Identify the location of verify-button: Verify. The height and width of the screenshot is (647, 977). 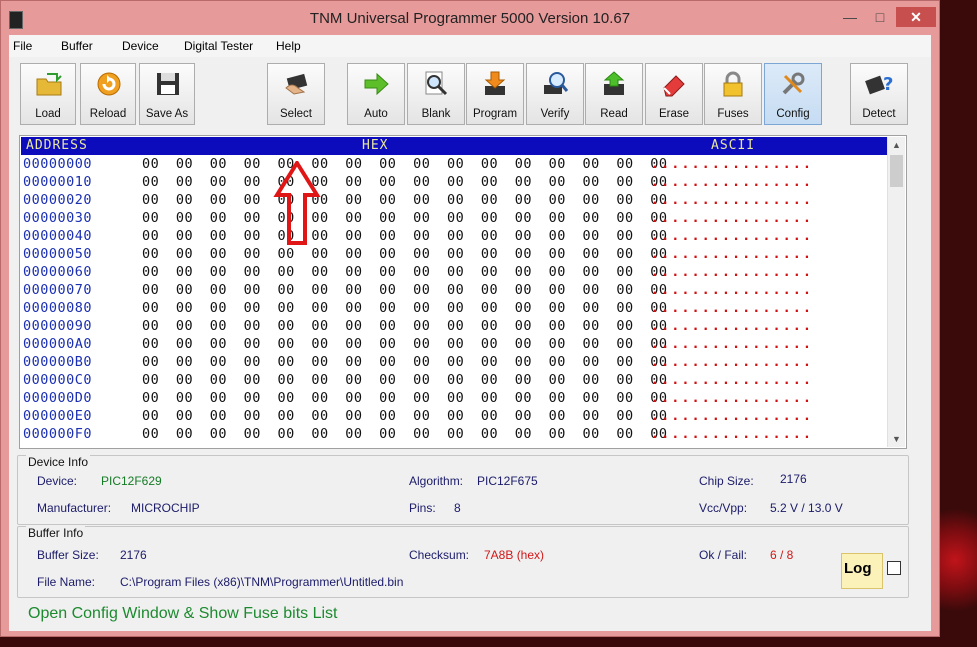
(555, 94).